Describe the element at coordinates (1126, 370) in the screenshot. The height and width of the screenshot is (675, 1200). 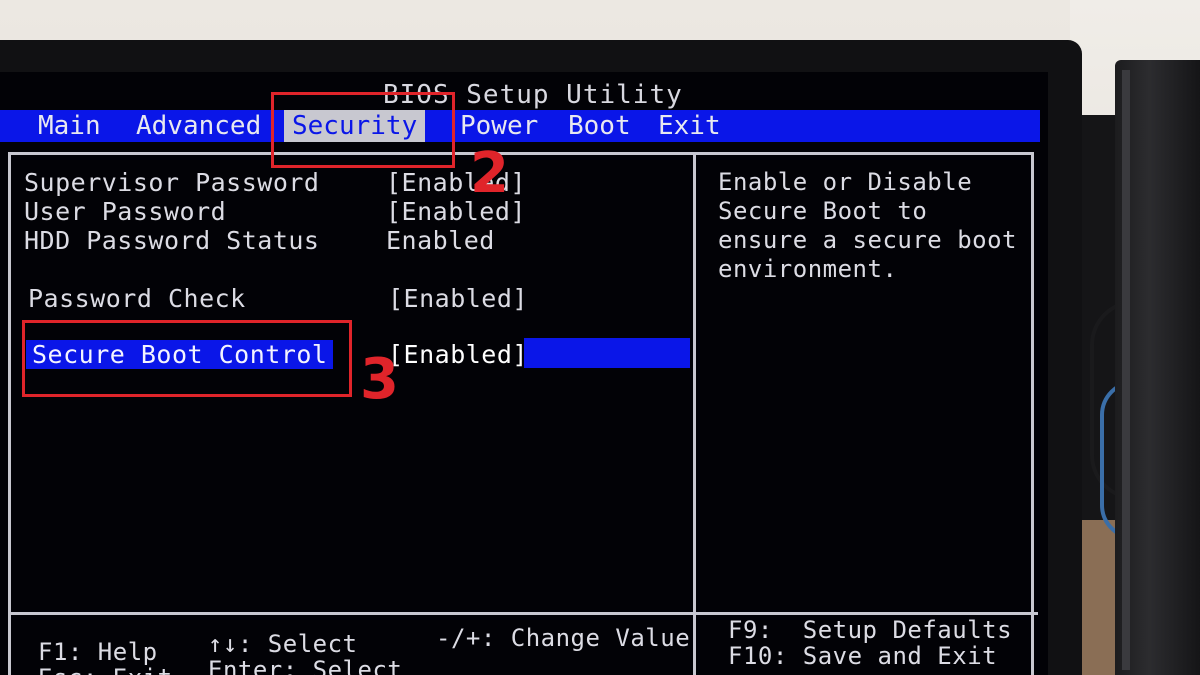
I see `pc-case-edge` at that location.